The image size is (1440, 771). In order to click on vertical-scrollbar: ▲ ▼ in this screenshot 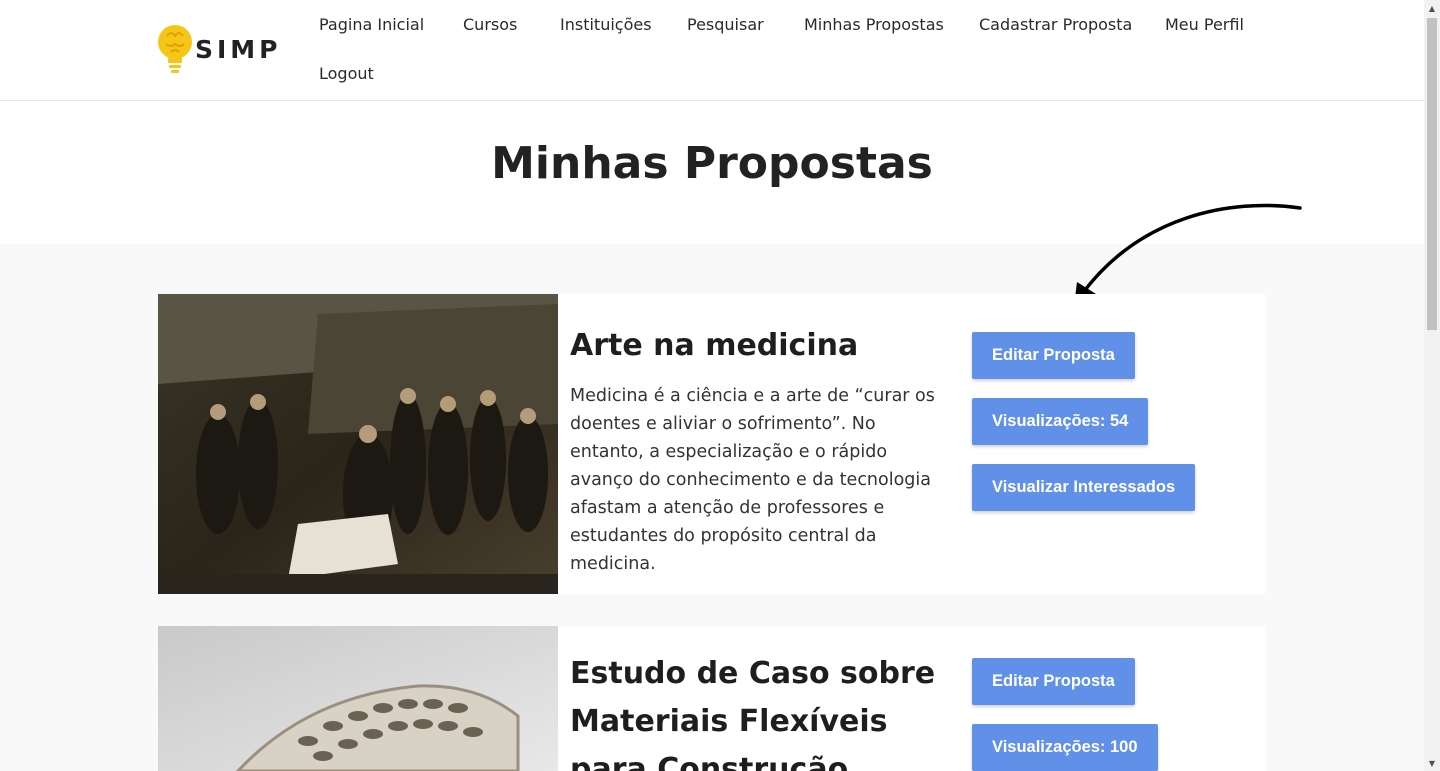, I will do `click(1432, 385)`.